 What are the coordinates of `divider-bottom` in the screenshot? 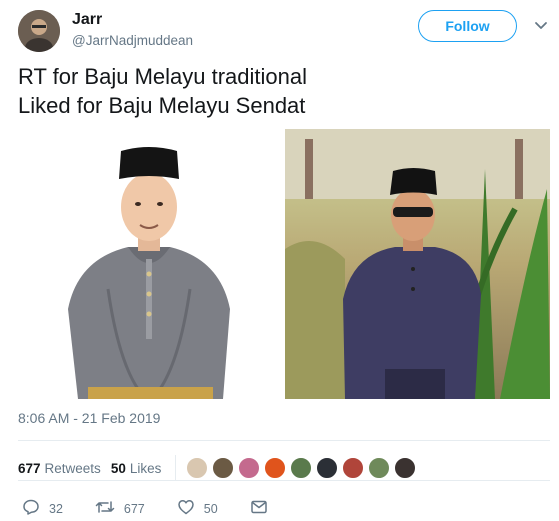 It's located at (284, 480).